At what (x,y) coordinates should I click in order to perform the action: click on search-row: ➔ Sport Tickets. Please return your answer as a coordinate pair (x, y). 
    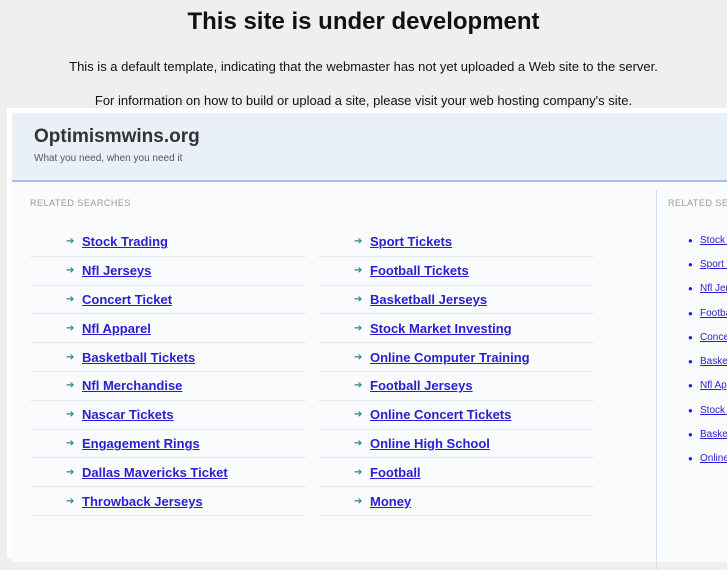
    Looking at the image, I should click on (455, 242).